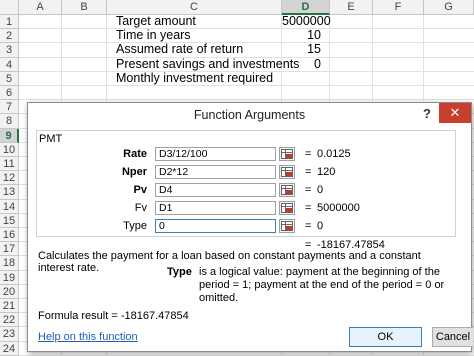 Image resolution: width=474 pixels, height=356 pixels. Describe the element at coordinates (140, 208) in the screenshot. I see `arg-label-fv: Fv` at that location.